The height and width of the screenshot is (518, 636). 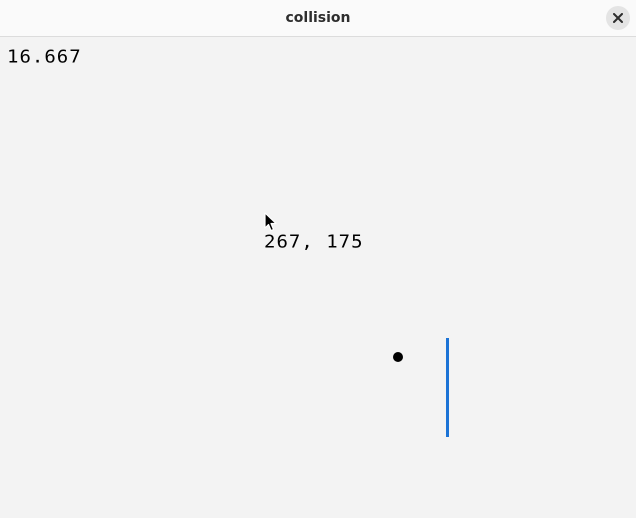 I want to click on close-button, so click(x=618, y=18).